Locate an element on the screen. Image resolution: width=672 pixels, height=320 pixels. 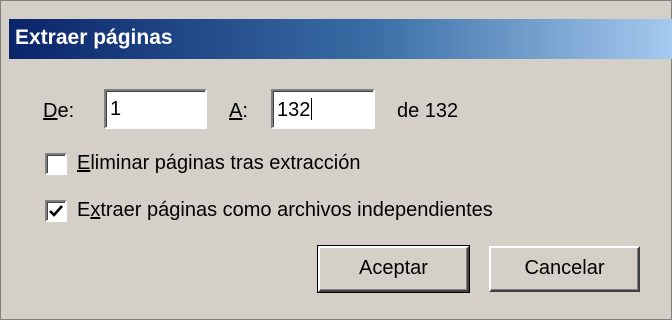
from-label: De: is located at coordinates (59, 111).